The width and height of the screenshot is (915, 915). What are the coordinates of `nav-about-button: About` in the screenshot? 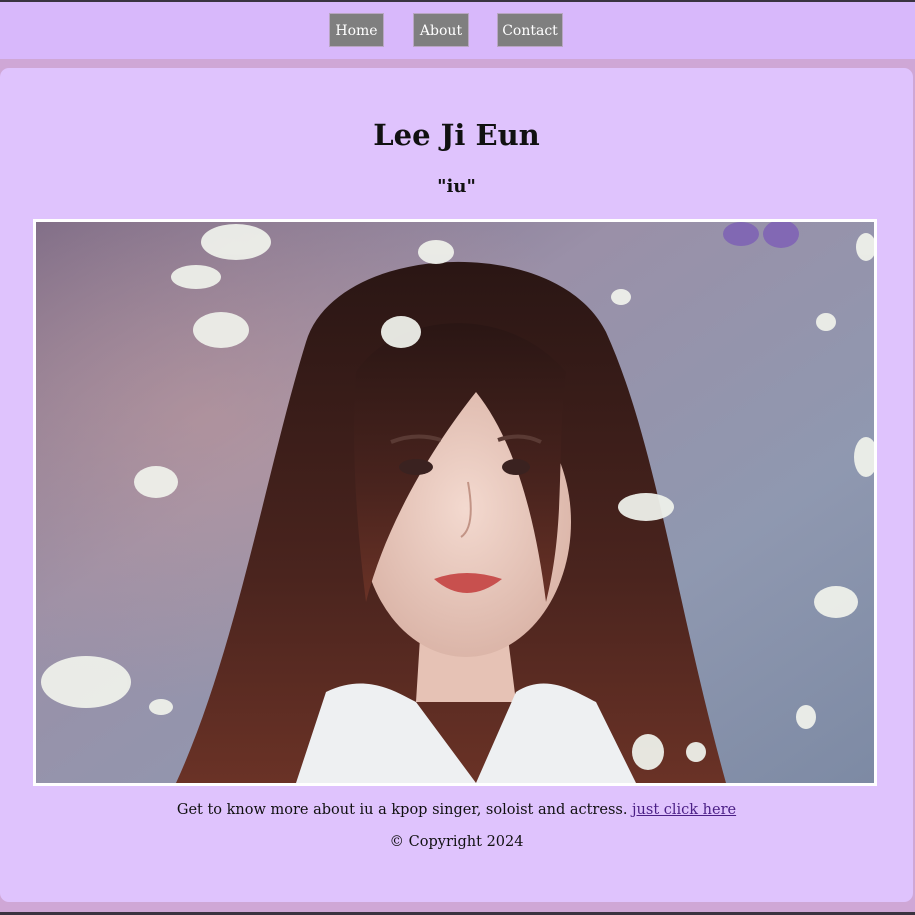 It's located at (441, 30).